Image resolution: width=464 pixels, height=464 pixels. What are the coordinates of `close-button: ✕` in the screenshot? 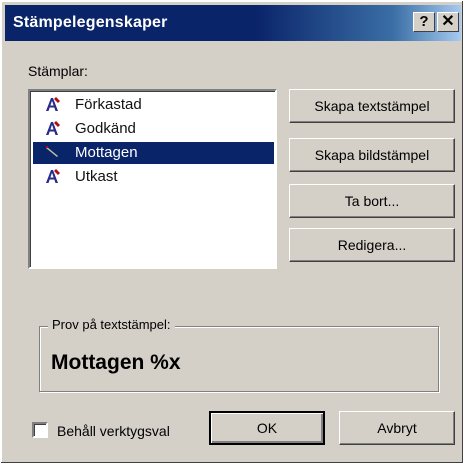 It's located at (448, 22).